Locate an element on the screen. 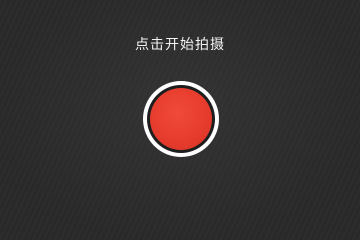  start-recording-prompt: 点击开始拍摄 is located at coordinates (180, 45).